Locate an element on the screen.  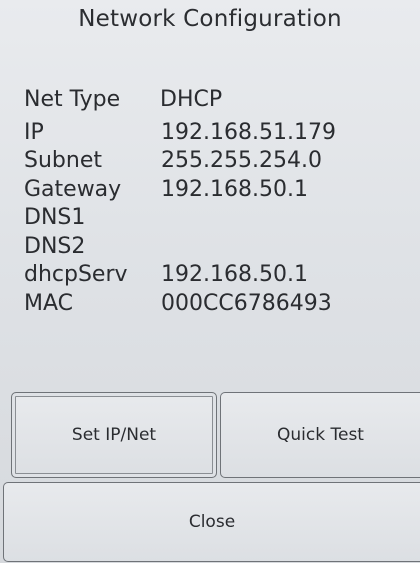
dns2-row: DNS2 is located at coordinates (214, 247).